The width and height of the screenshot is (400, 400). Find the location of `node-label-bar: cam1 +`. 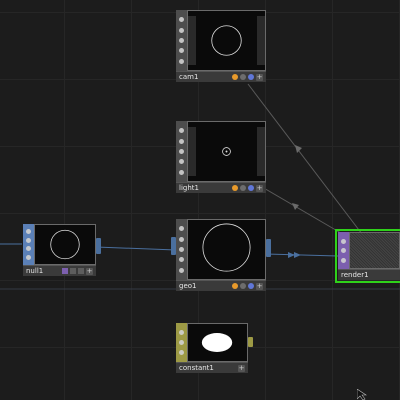

node-label-bar: cam1 + is located at coordinates (221, 76).